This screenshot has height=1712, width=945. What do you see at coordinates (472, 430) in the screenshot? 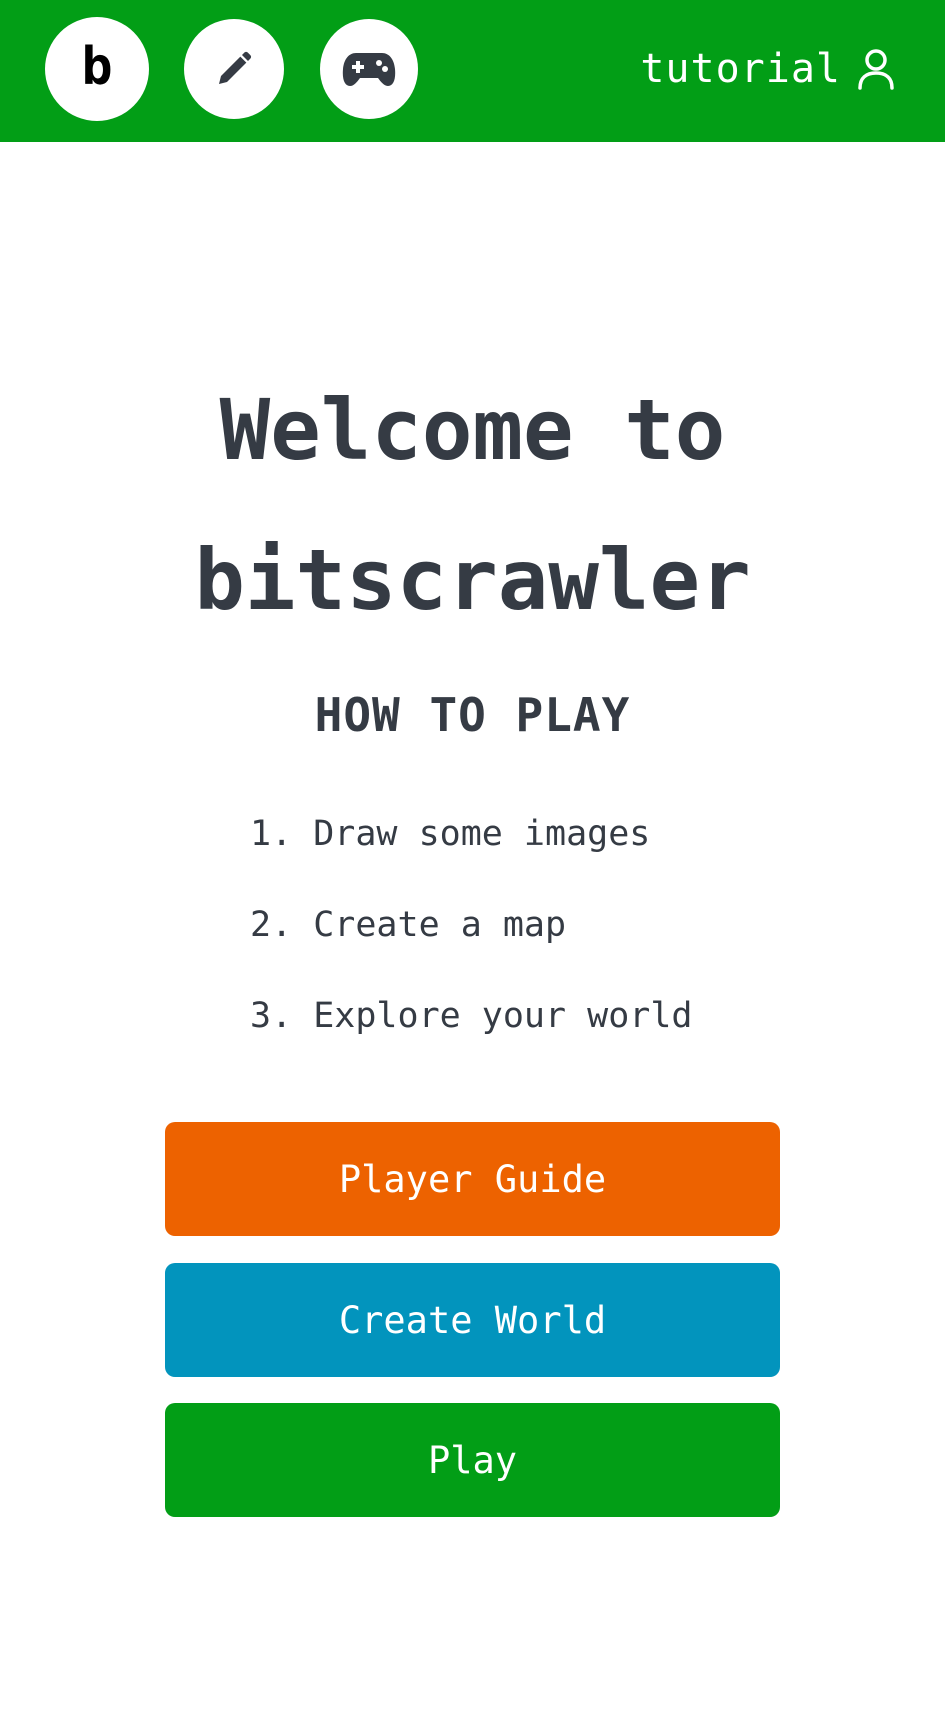
I see `title-line-1: Welcome to` at bounding box center [472, 430].